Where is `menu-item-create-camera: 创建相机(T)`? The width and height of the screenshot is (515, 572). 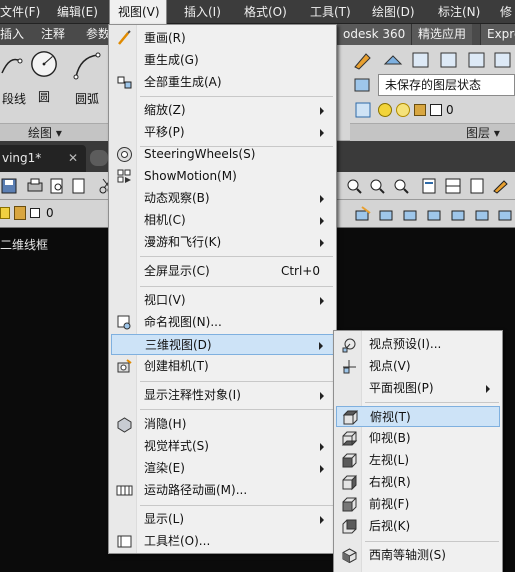 menu-item-create-camera: 创建相机(T) is located at coordinates (222, 366).